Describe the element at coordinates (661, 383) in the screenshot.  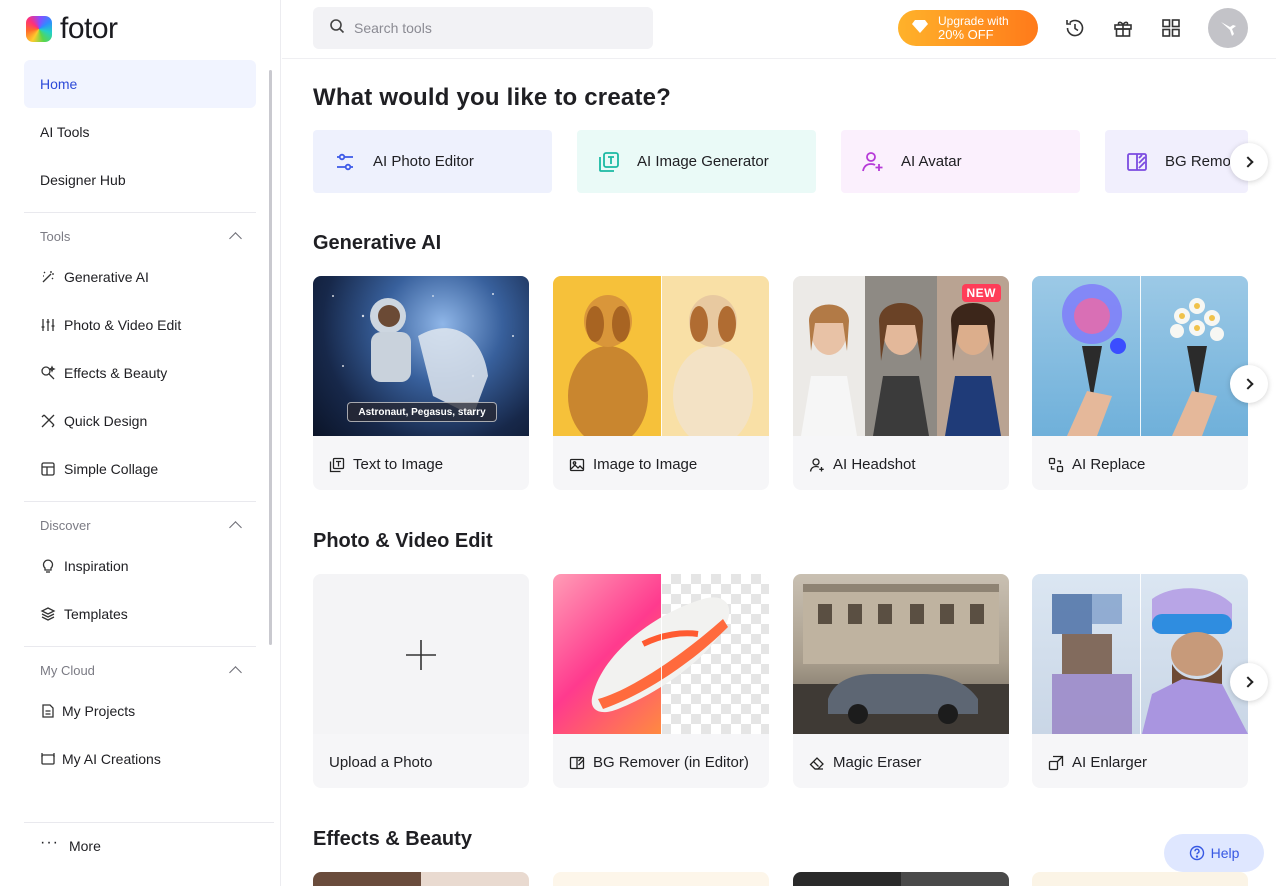
I see `card-image-to-image: Image to Image` at that location.